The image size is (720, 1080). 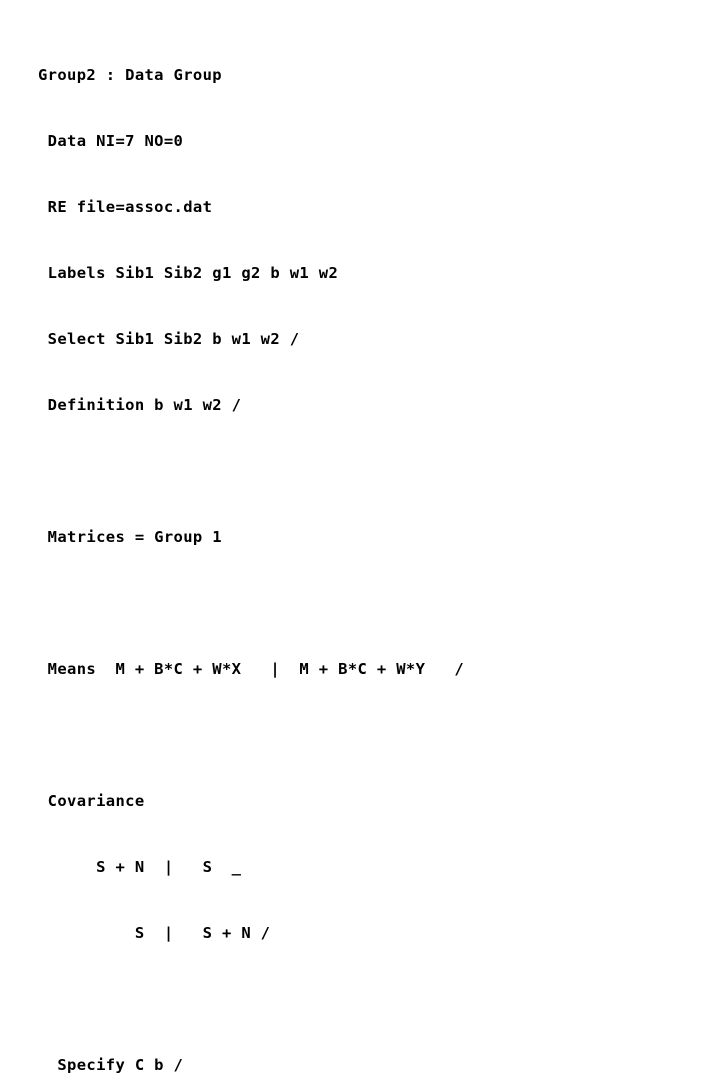 I want to click on code-line-labels: Labels Sib1 Sib2 g1 g2 b w1 w2, so click(x=188, y=273).